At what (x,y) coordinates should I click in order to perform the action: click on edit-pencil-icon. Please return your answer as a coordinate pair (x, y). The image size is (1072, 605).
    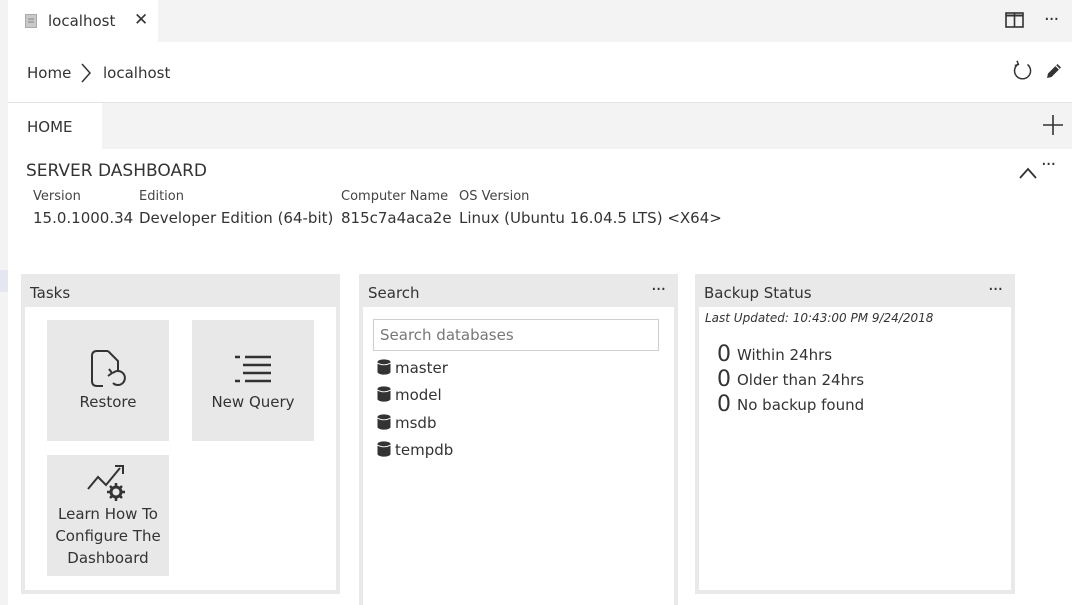
    Looking at the image, I should click on (1054, 73).